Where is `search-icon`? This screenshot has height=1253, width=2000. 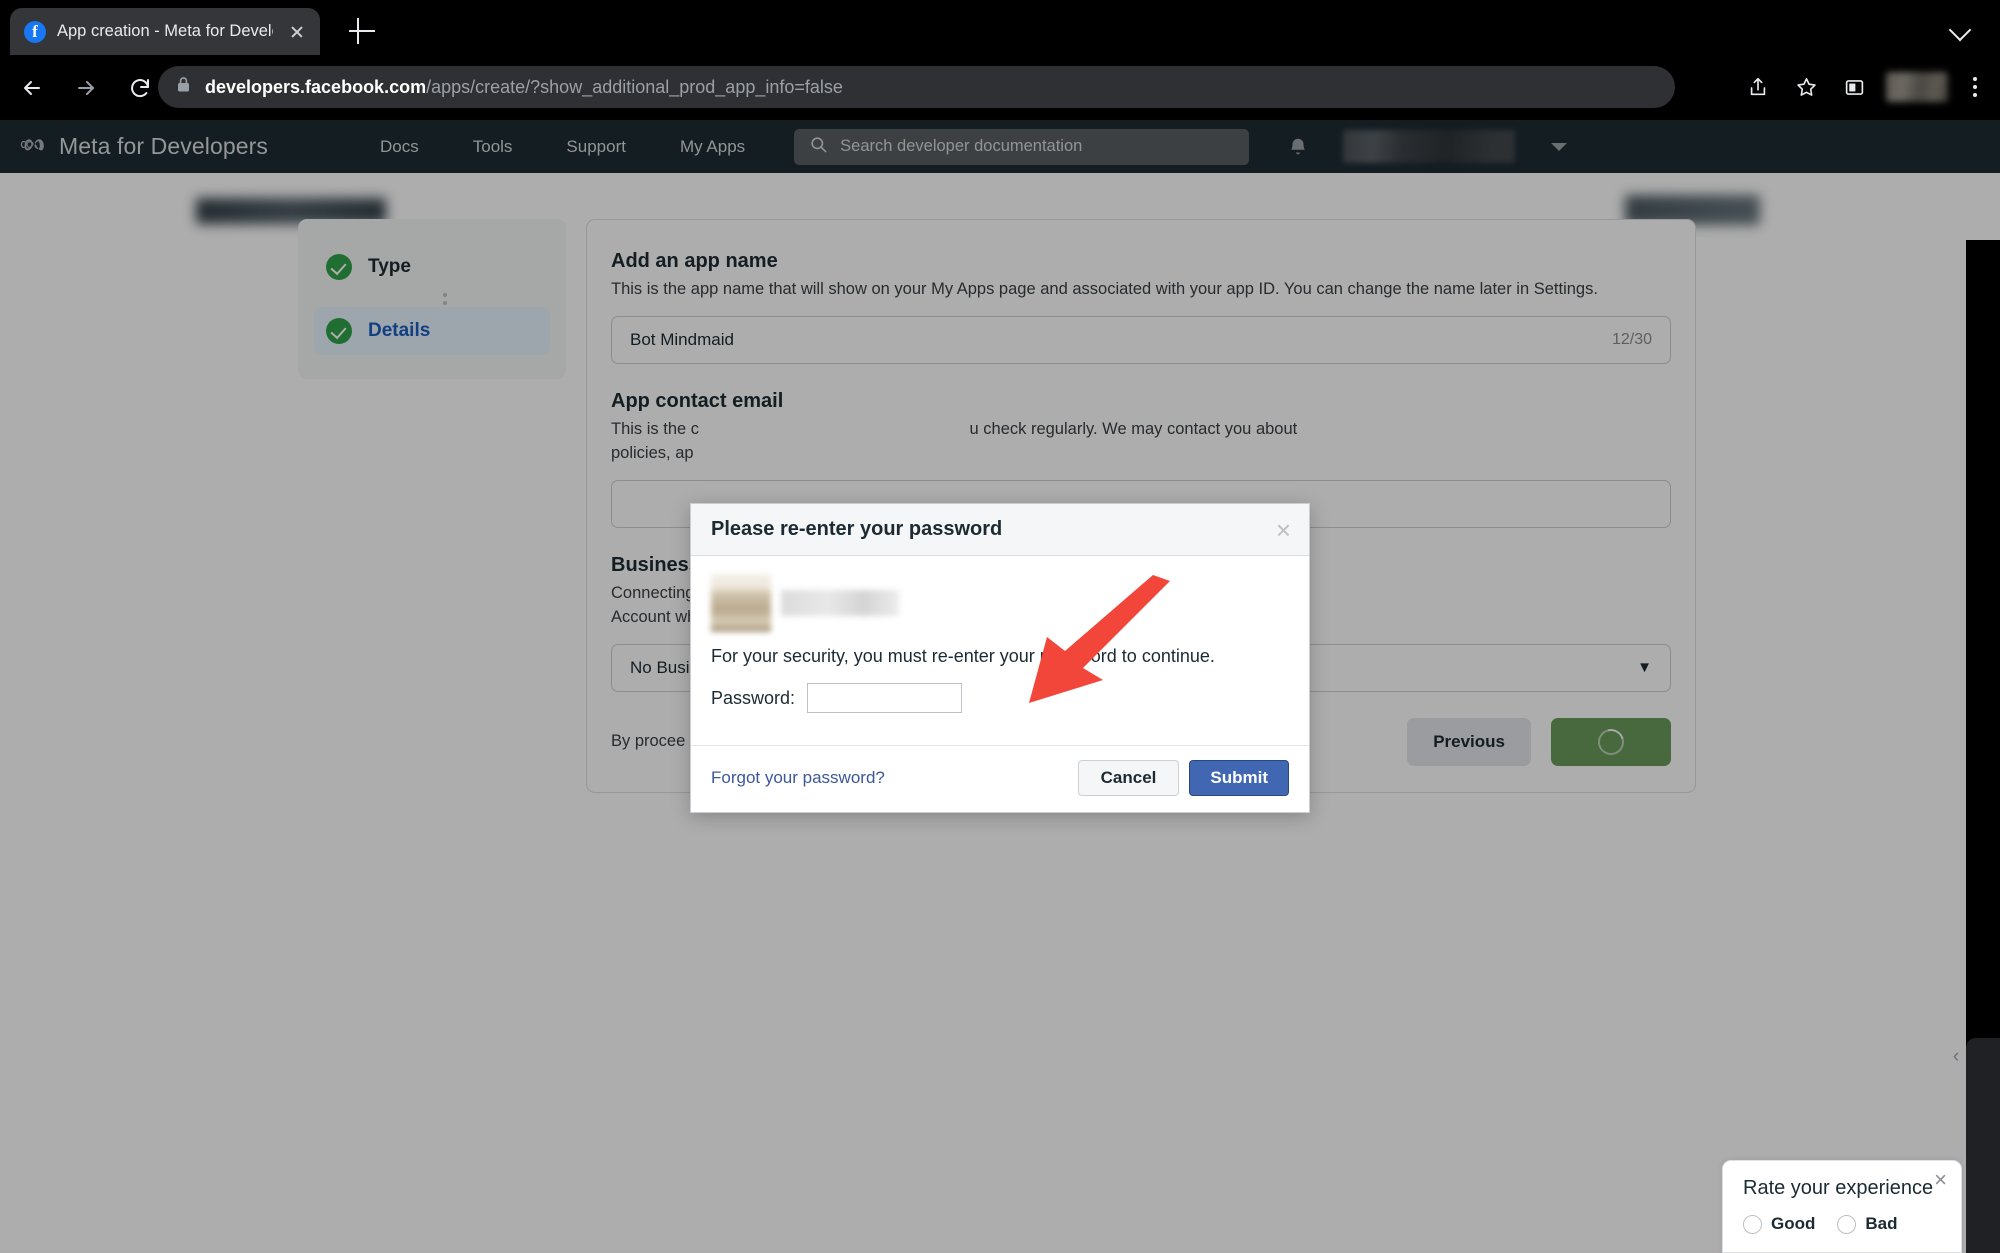
search-icon is located at coordinates (818, 147).